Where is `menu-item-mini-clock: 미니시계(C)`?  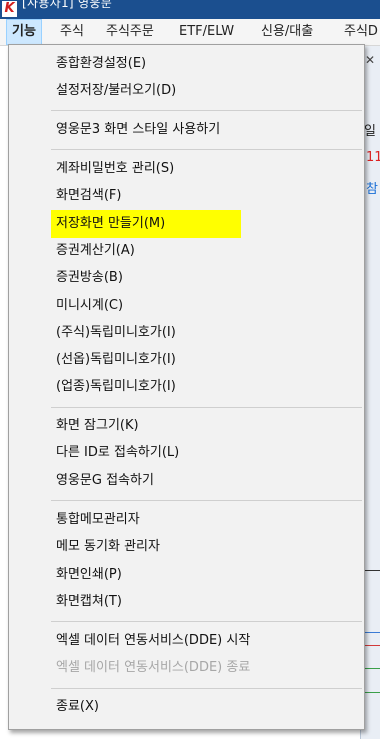
menu-item-mini-clock: 미니시계(C) is located at coordinates (89, 306).